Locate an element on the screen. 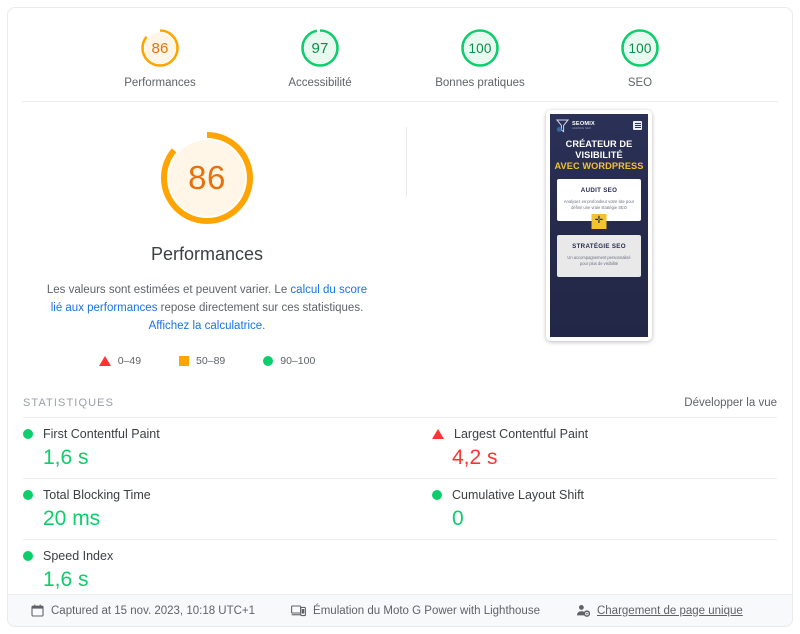 The width and height of the screenshot is (800, 634). screenshot-headline-line2: VISIBILITÉ is located at coordinates (599, 155).